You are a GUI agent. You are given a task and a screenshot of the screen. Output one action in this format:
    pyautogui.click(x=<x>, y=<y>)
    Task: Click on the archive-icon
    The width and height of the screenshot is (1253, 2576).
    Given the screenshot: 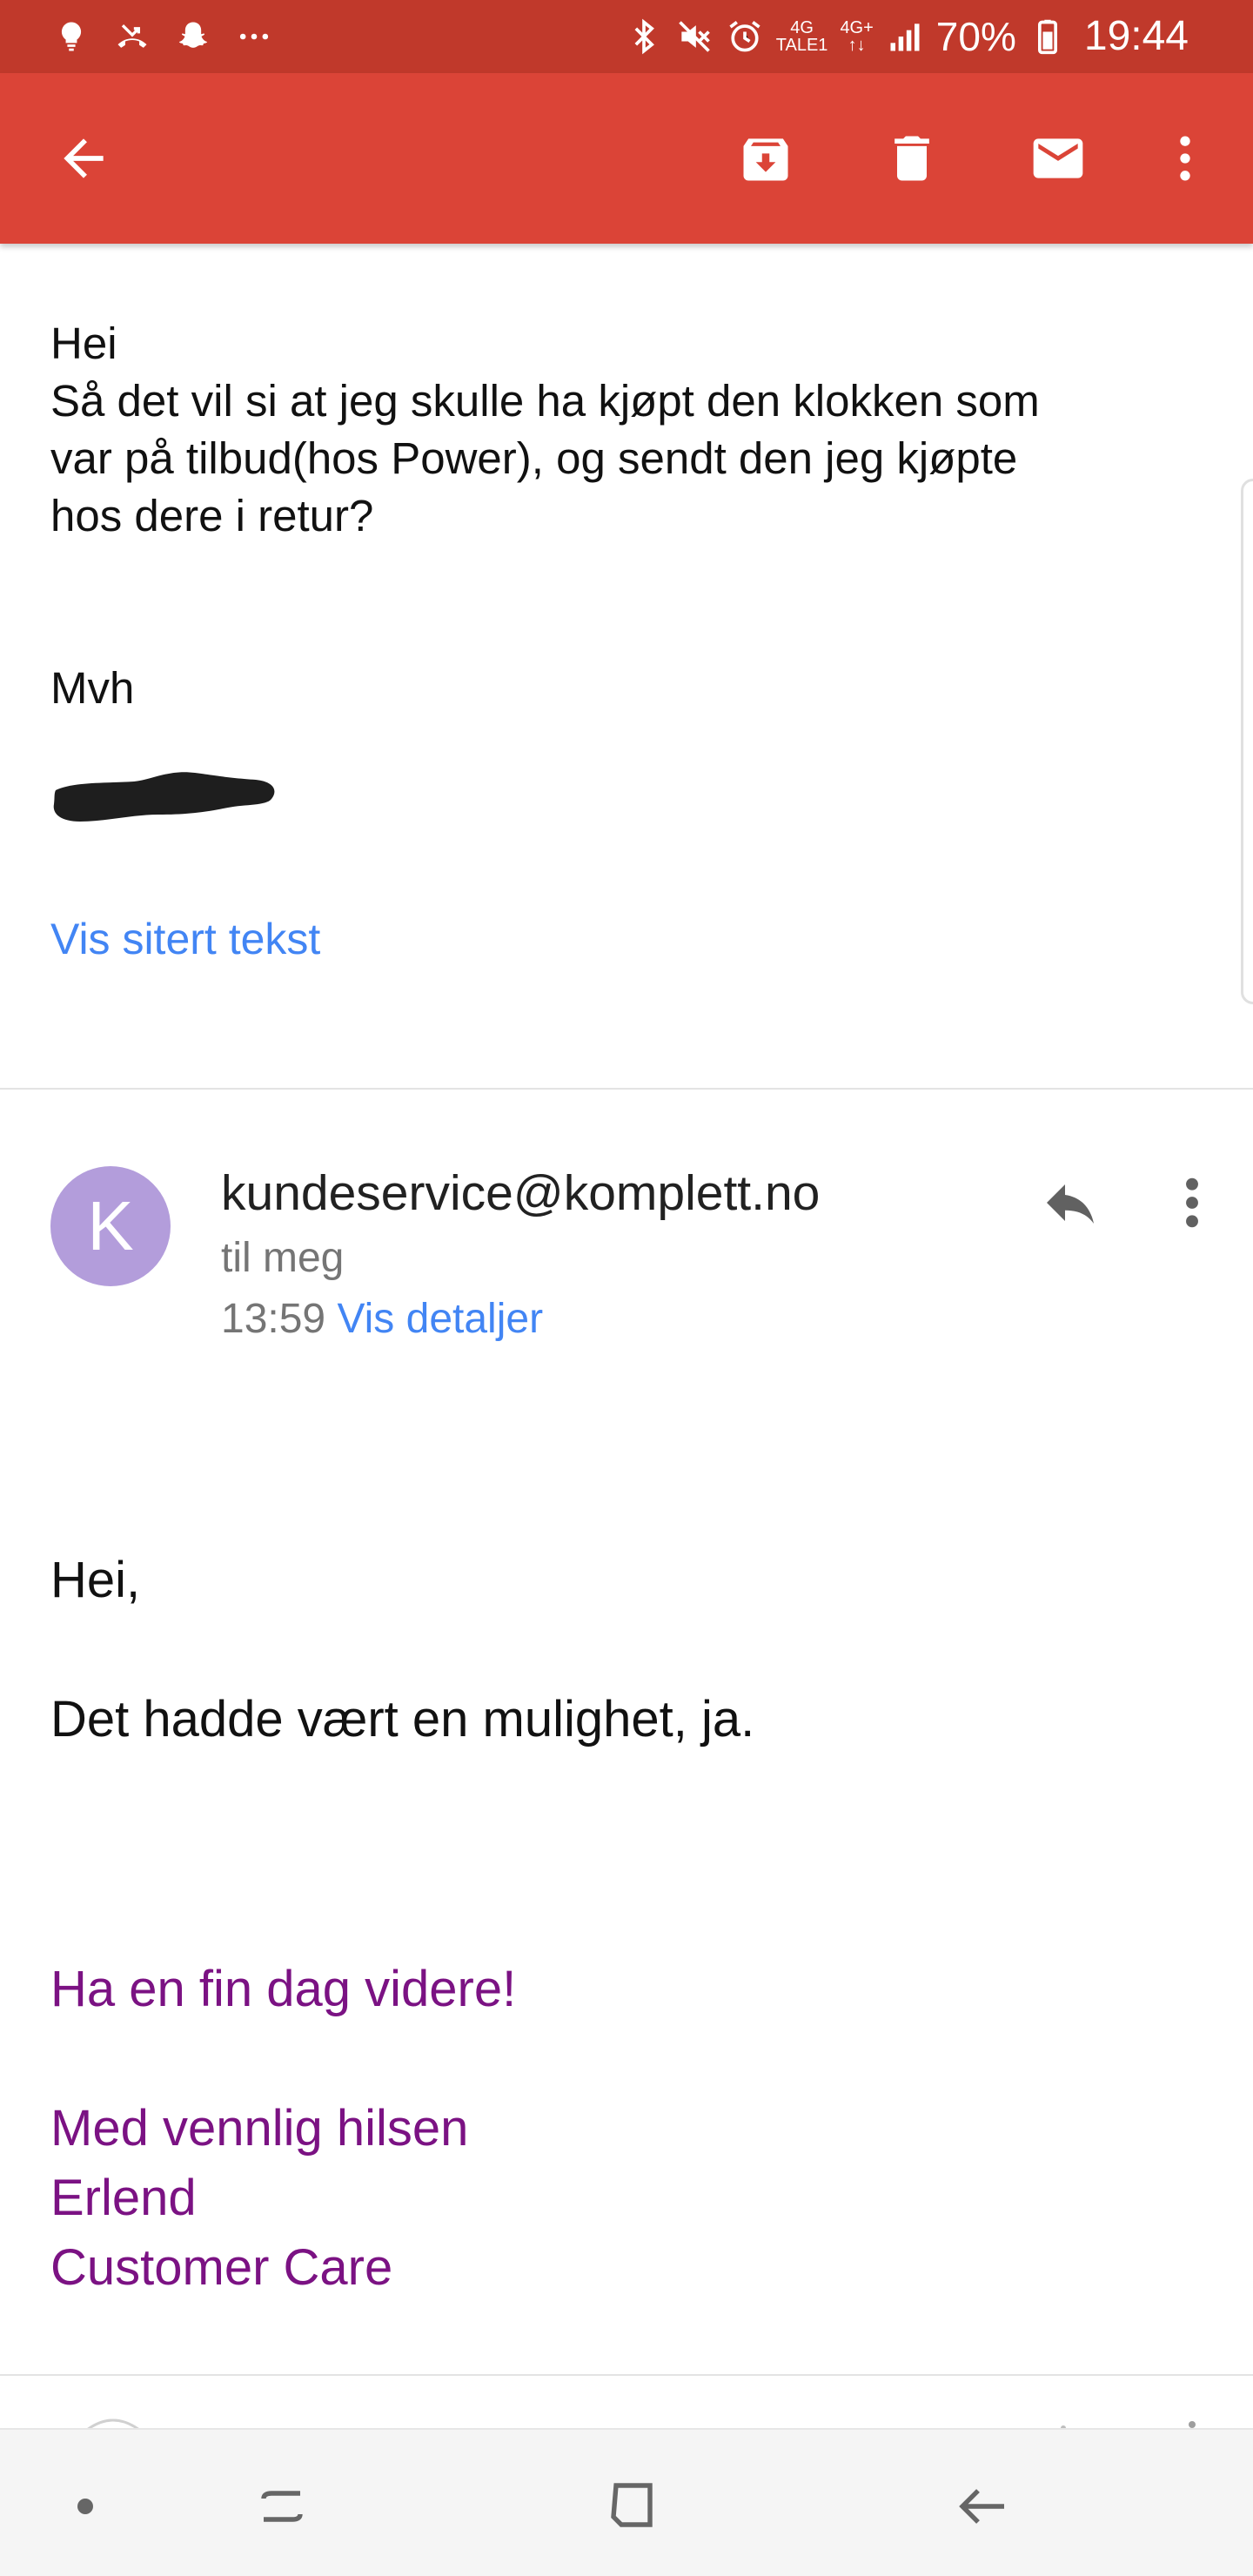 What is the action you would take?
    pyautogui.click(x=765, y=159)
    